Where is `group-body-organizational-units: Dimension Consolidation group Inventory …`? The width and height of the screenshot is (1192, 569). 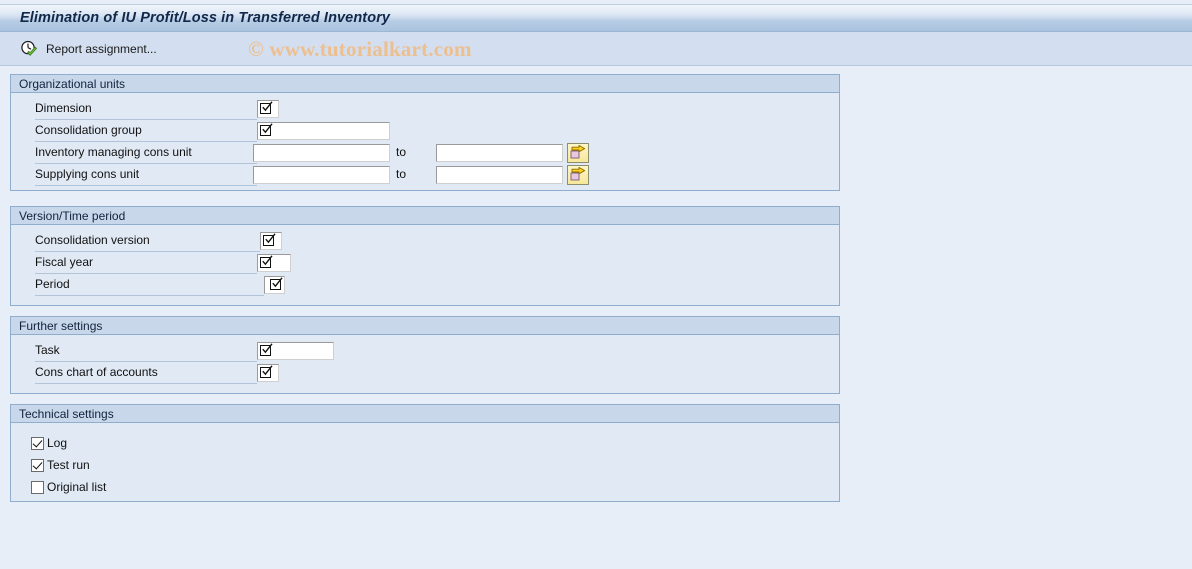 group-body-organizational-units: Dimension Consolidation group Inventory … is located at coordinates (425, 142).